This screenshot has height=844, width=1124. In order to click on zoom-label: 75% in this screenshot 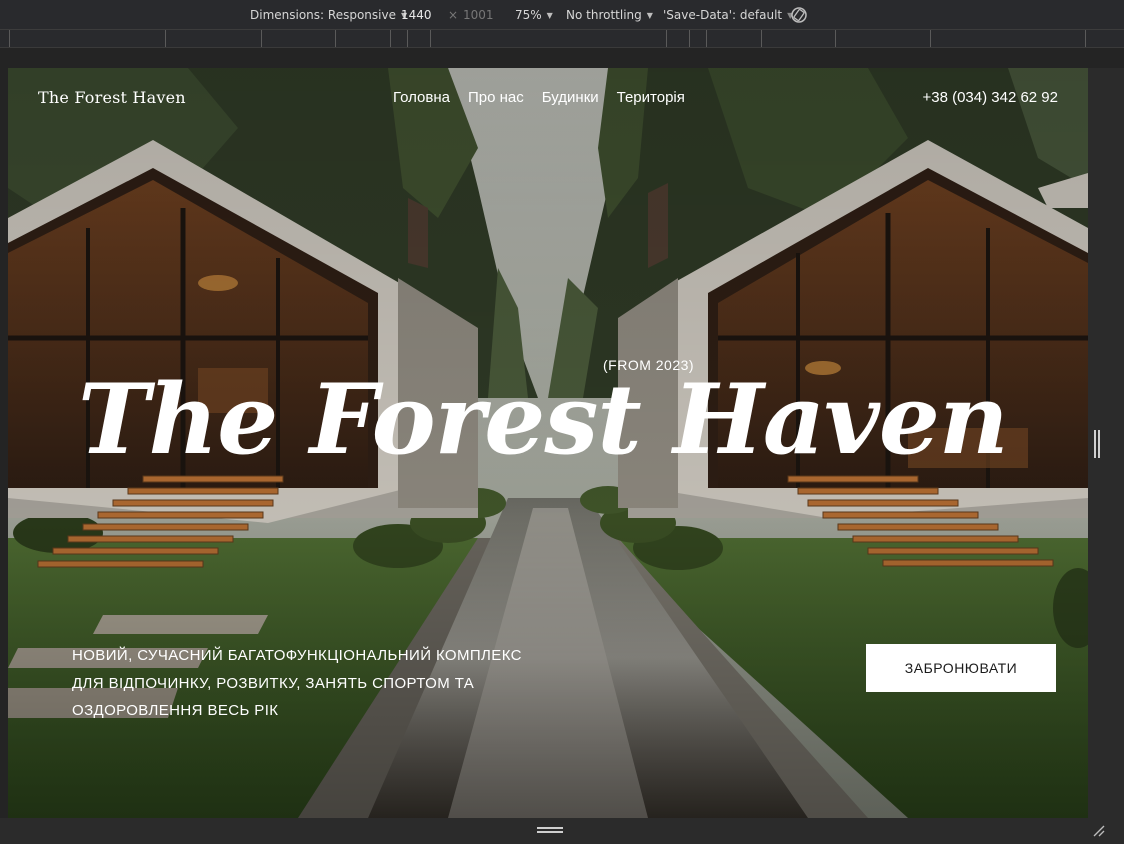, I will do `click(528, 15)`.